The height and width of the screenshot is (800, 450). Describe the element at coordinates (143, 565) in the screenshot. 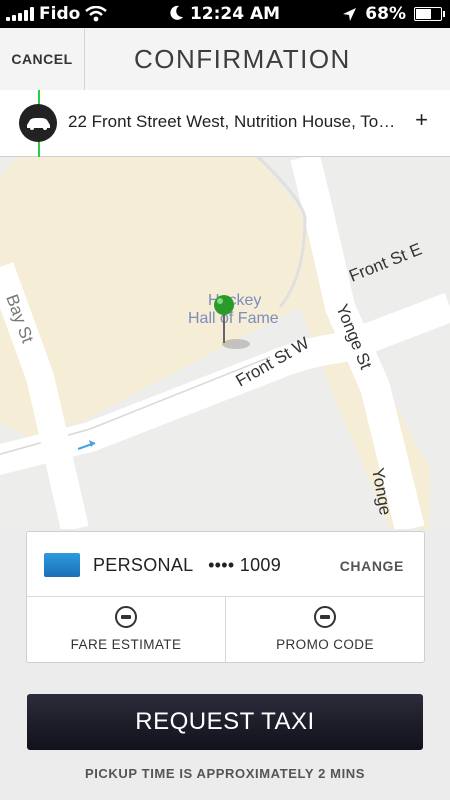

I see `payment-profile-name: PERSONAL` at that location.